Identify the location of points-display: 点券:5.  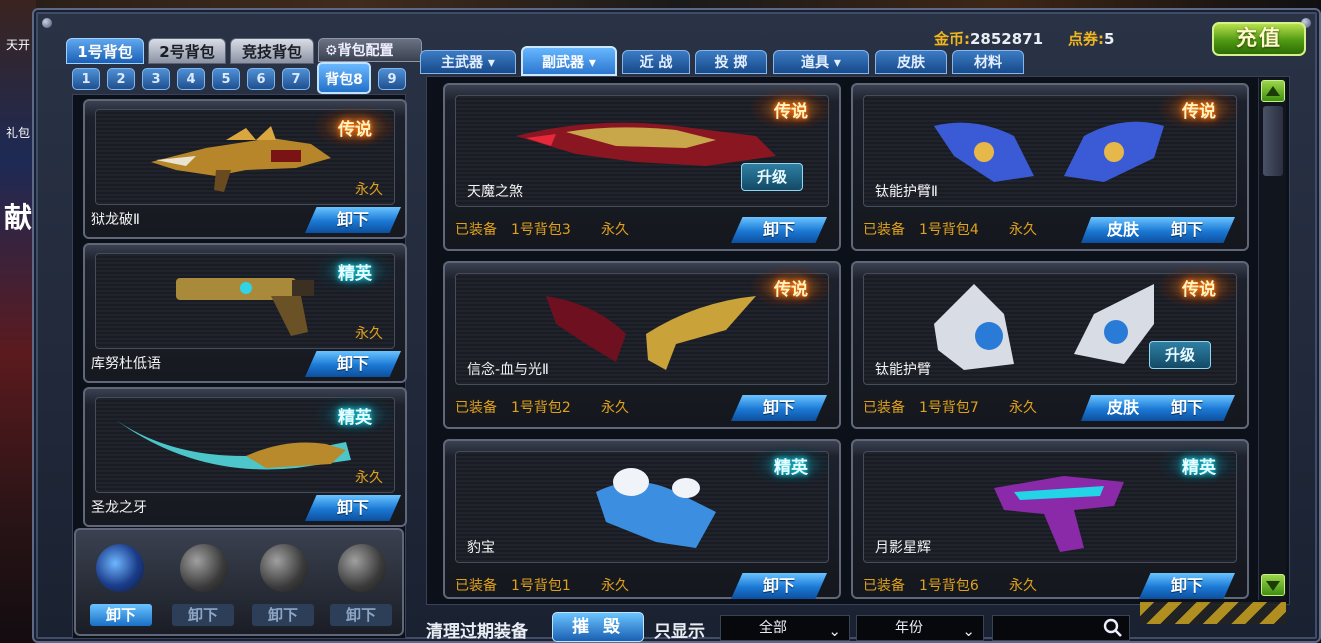
(1091, 38).